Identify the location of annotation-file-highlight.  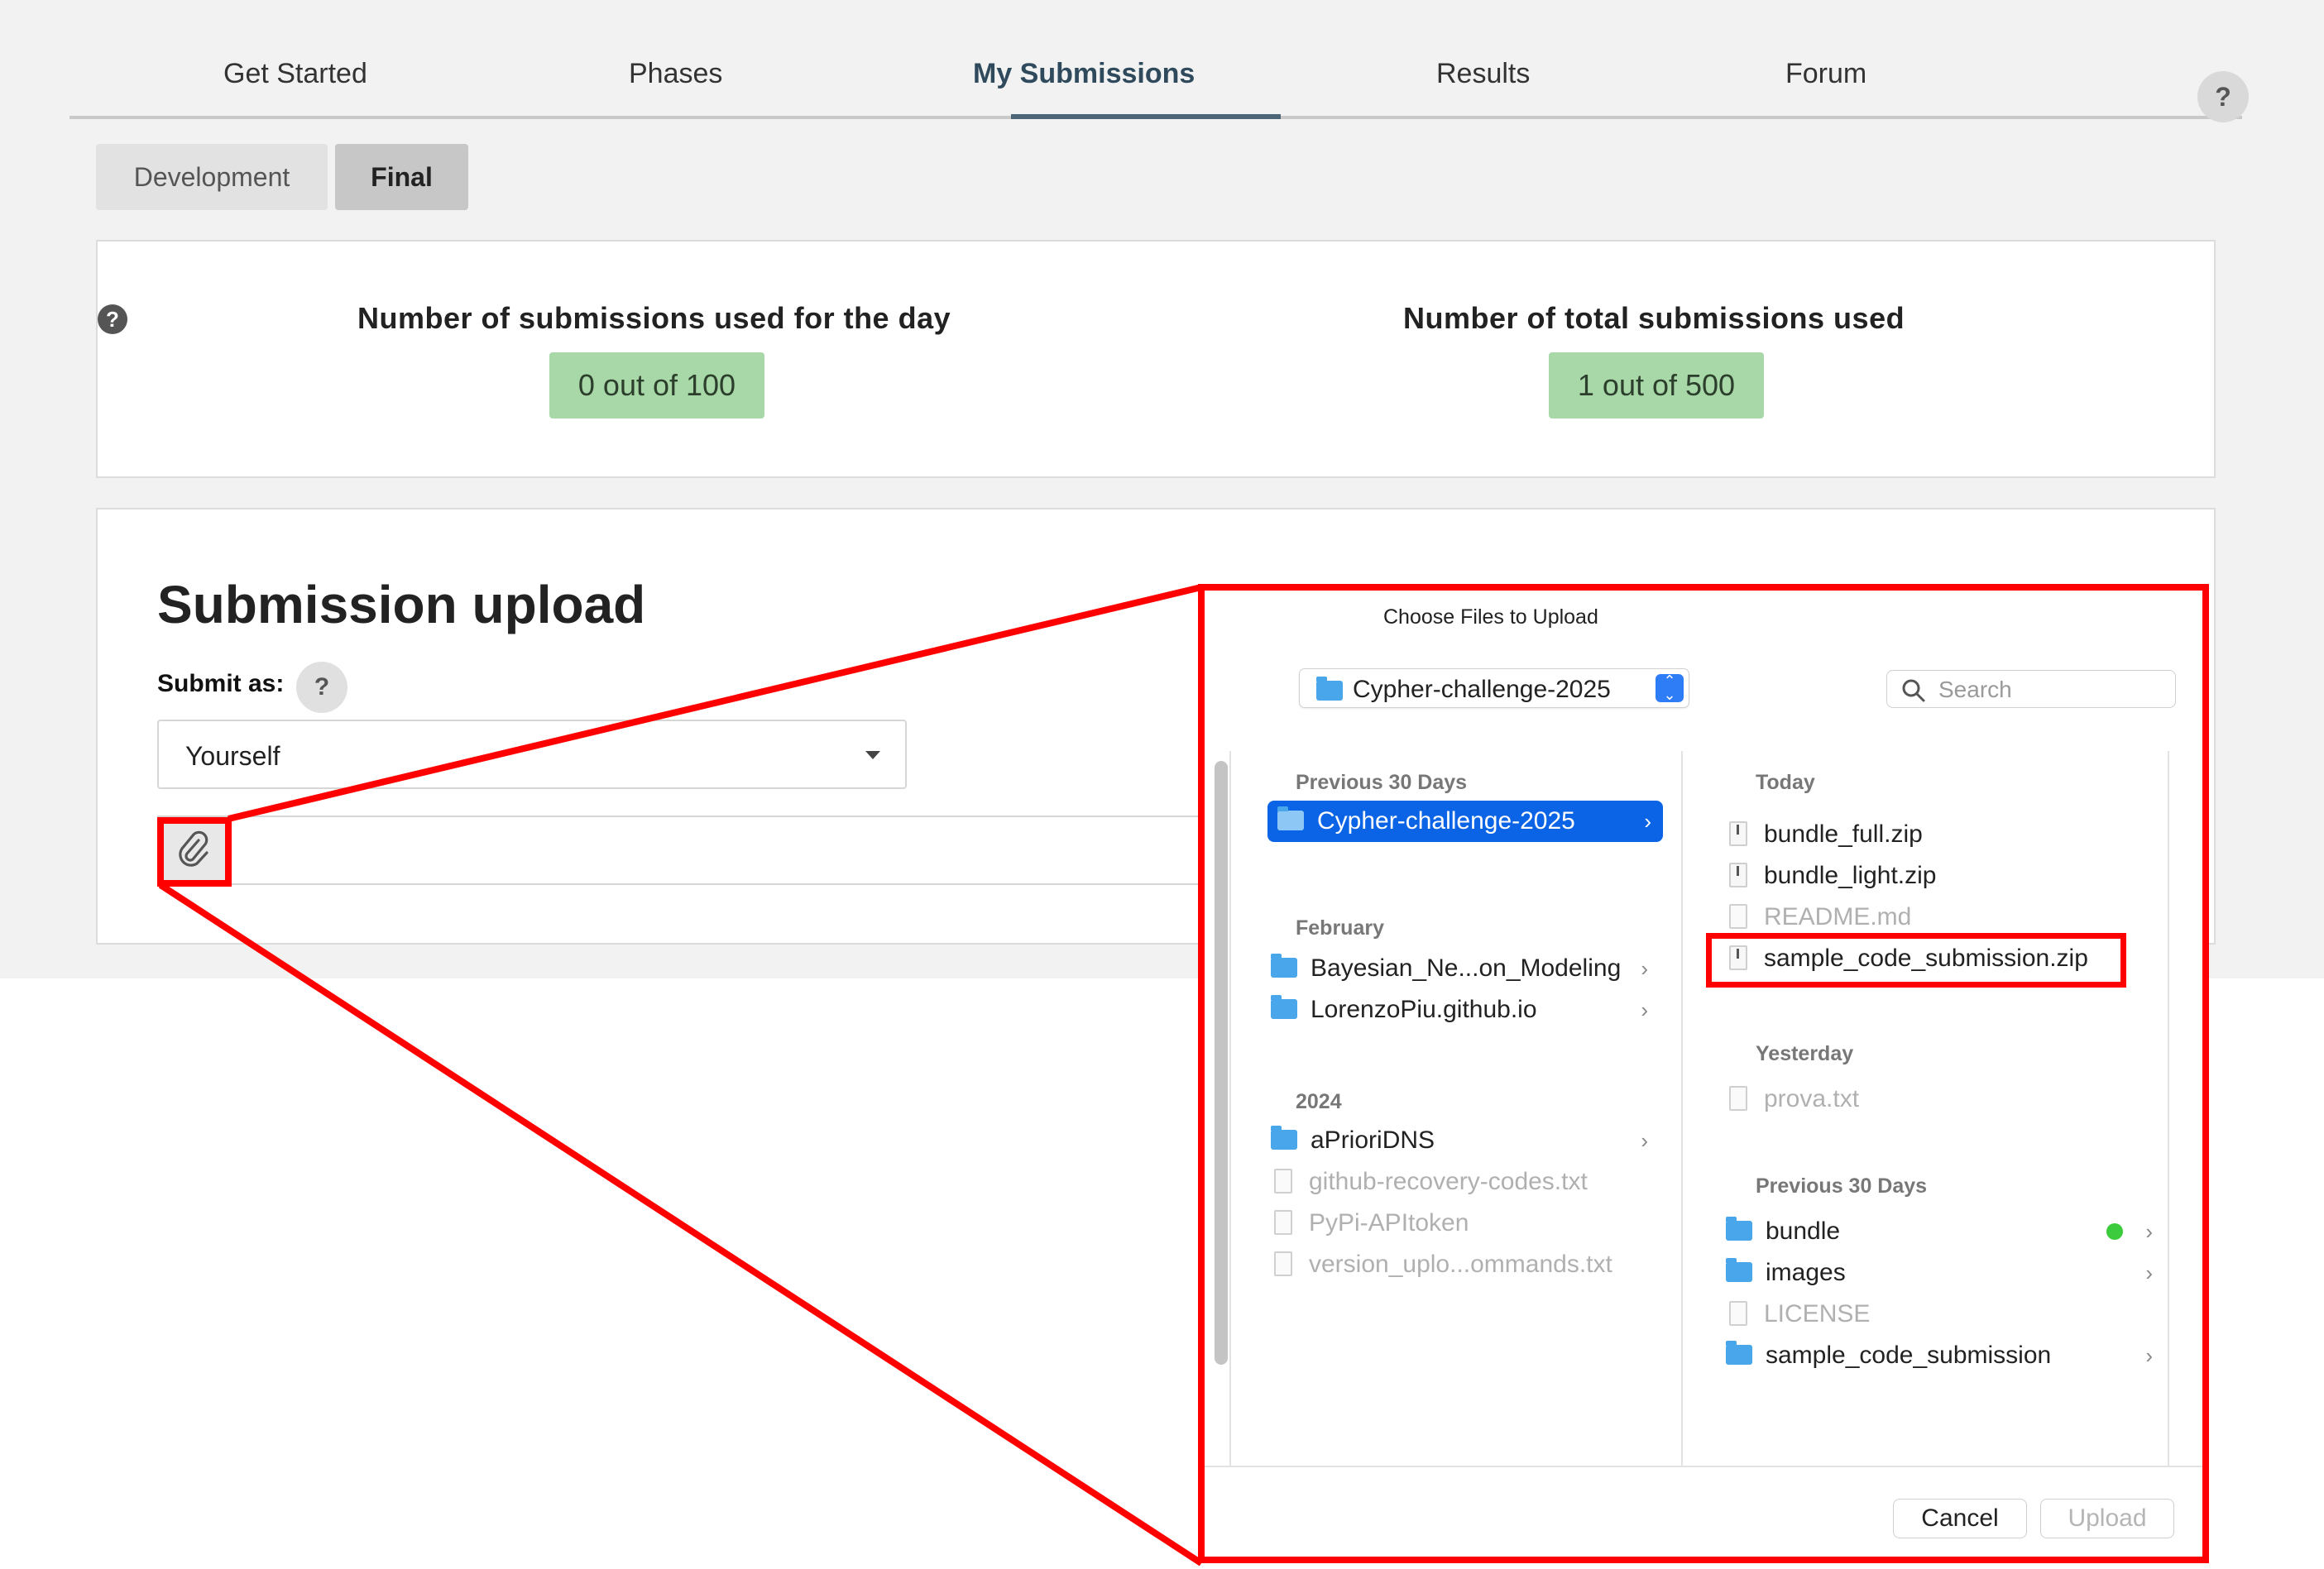
(1916, 960).